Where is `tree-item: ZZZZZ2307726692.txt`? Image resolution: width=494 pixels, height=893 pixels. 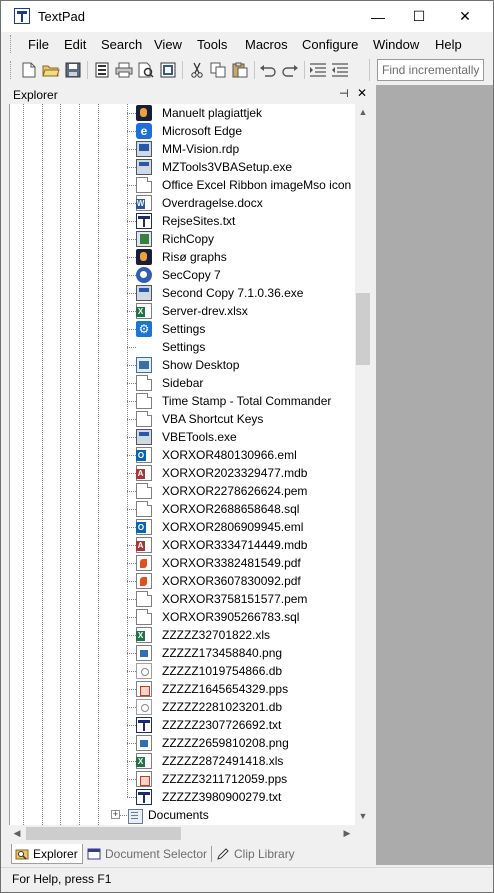 tree-item: ZZZZZ2307726692.txt is located at coordinates (208, 725).